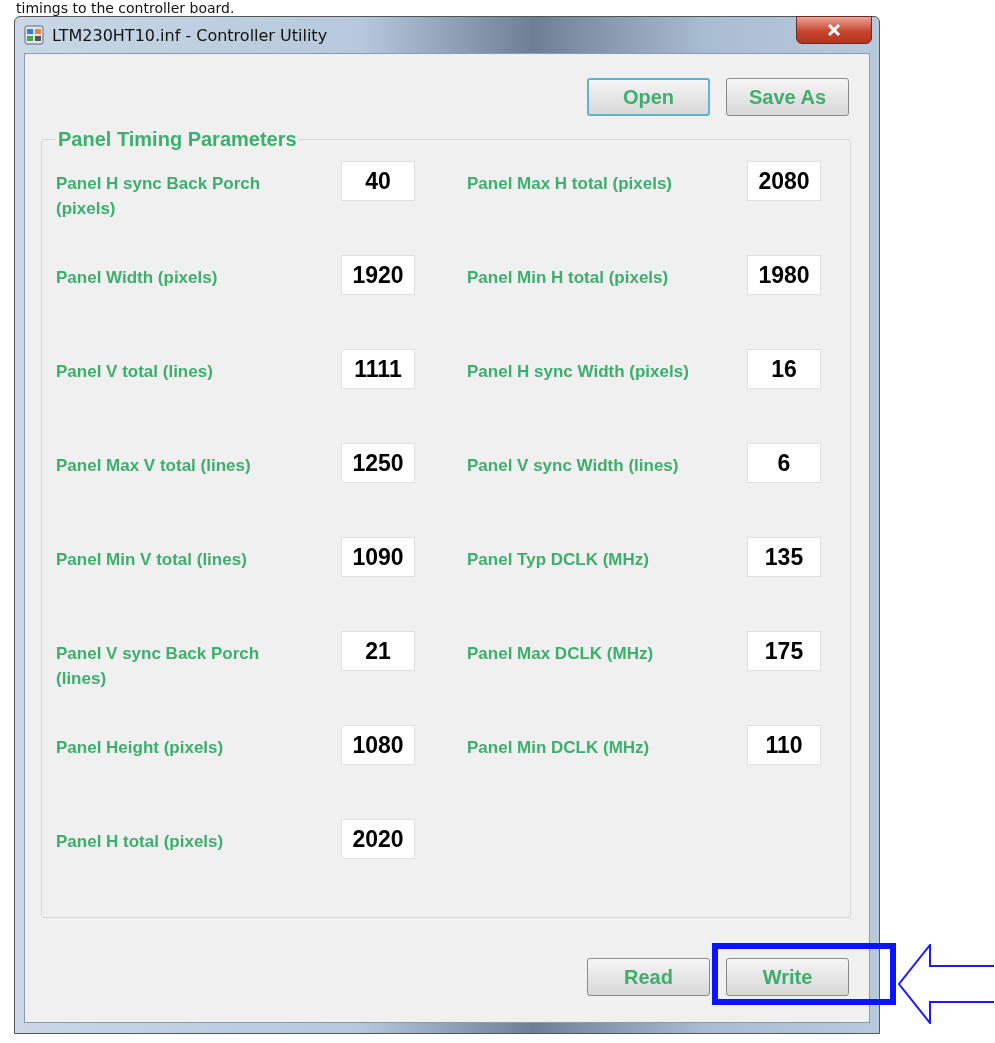 This screenshot has height=1043, width=995. I want to click on field-label: Panel Typ DCLK (MHz), so click(558, 560).